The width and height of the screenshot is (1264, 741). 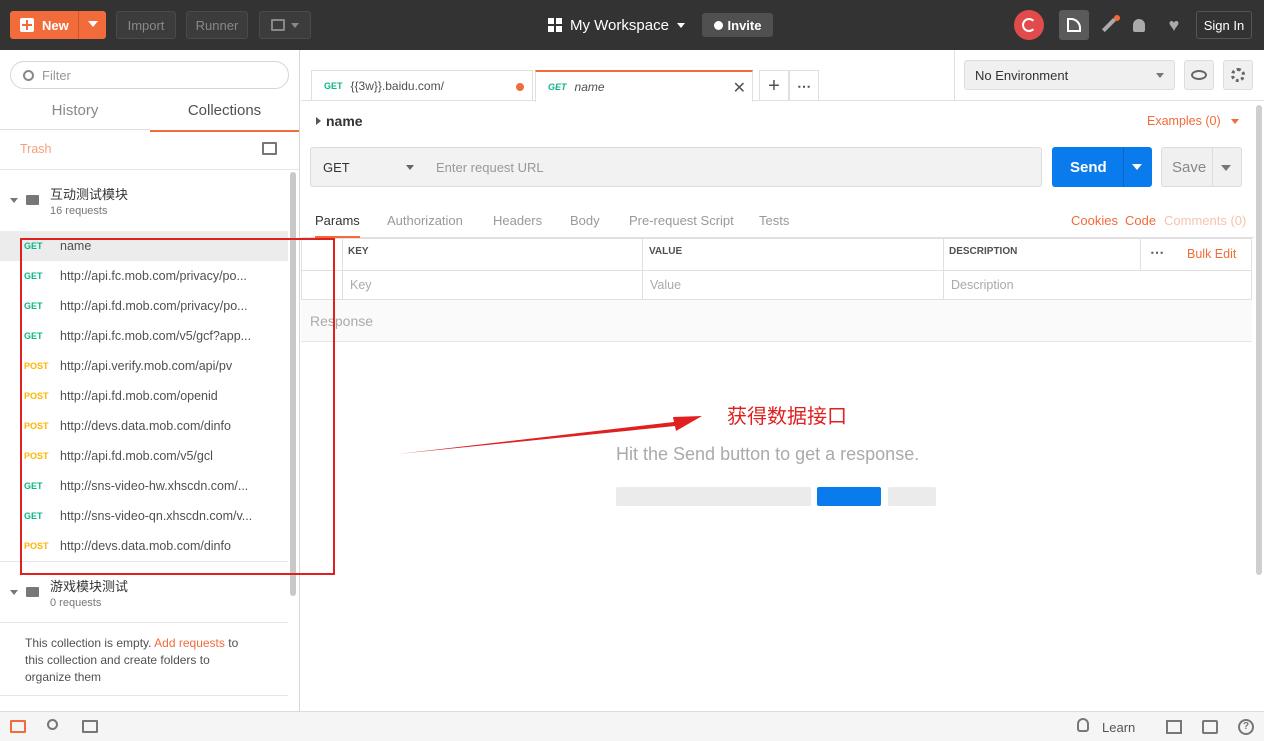 I want to click on tabs-divider, so click(x=75, y=129).